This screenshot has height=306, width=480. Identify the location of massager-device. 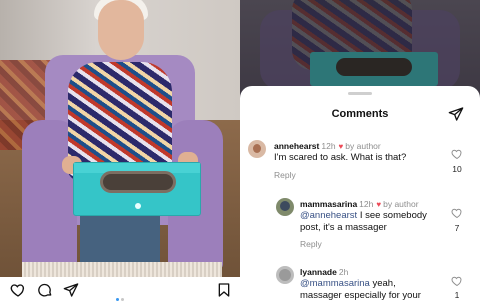
(138, 182).